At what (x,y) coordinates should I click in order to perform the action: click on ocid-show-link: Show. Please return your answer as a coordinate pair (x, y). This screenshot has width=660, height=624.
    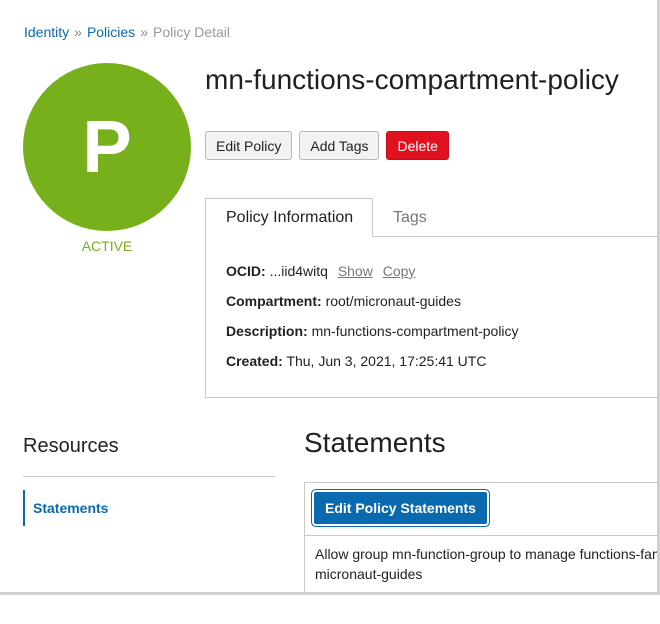
    Looking at the image, I should click on (355, 271).